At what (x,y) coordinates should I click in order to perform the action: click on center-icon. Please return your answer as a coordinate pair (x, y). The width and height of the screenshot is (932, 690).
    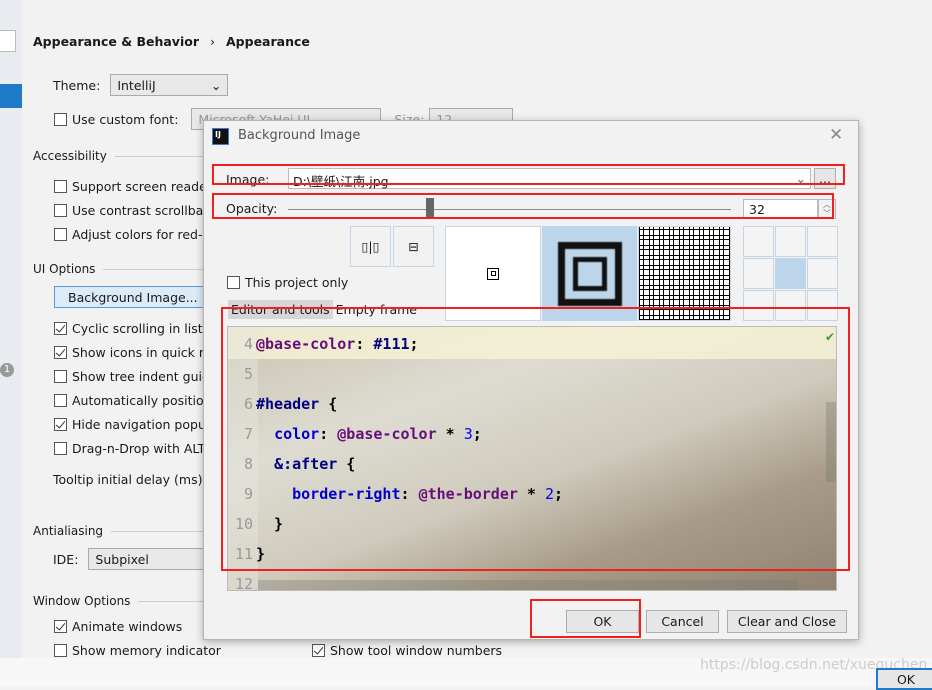
    Looking at the image, I should click on (493, 273).